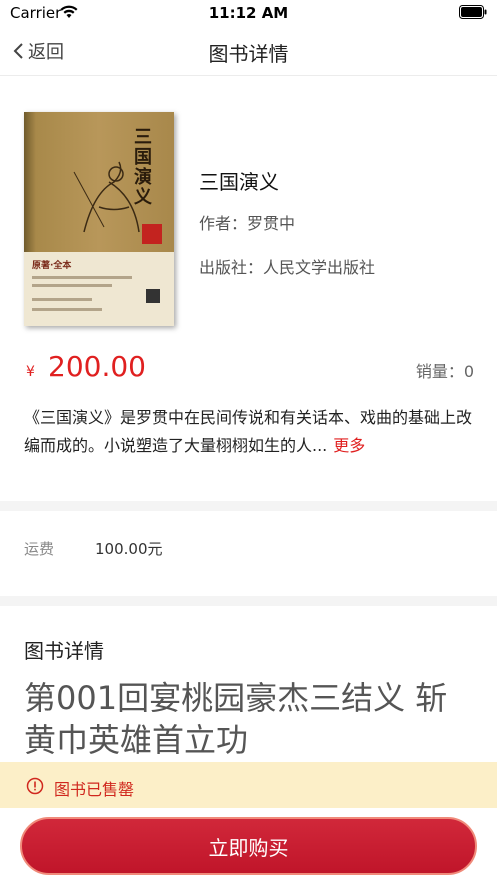  What do you see at coordinates (39, 549) in the screenshot?
I see `shipping-label: 运费` at bounding box center [39, 549].